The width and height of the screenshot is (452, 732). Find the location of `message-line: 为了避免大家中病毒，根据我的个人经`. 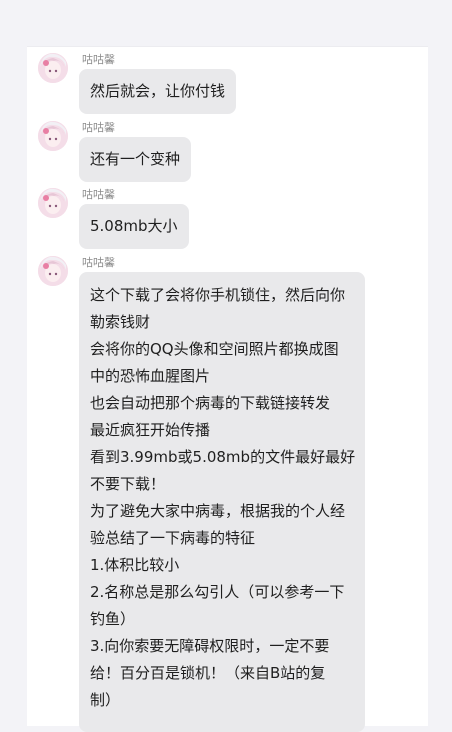

message-line: 为了避免大家中病毒，根据我的个人经 is located at coordinates (218, 511).